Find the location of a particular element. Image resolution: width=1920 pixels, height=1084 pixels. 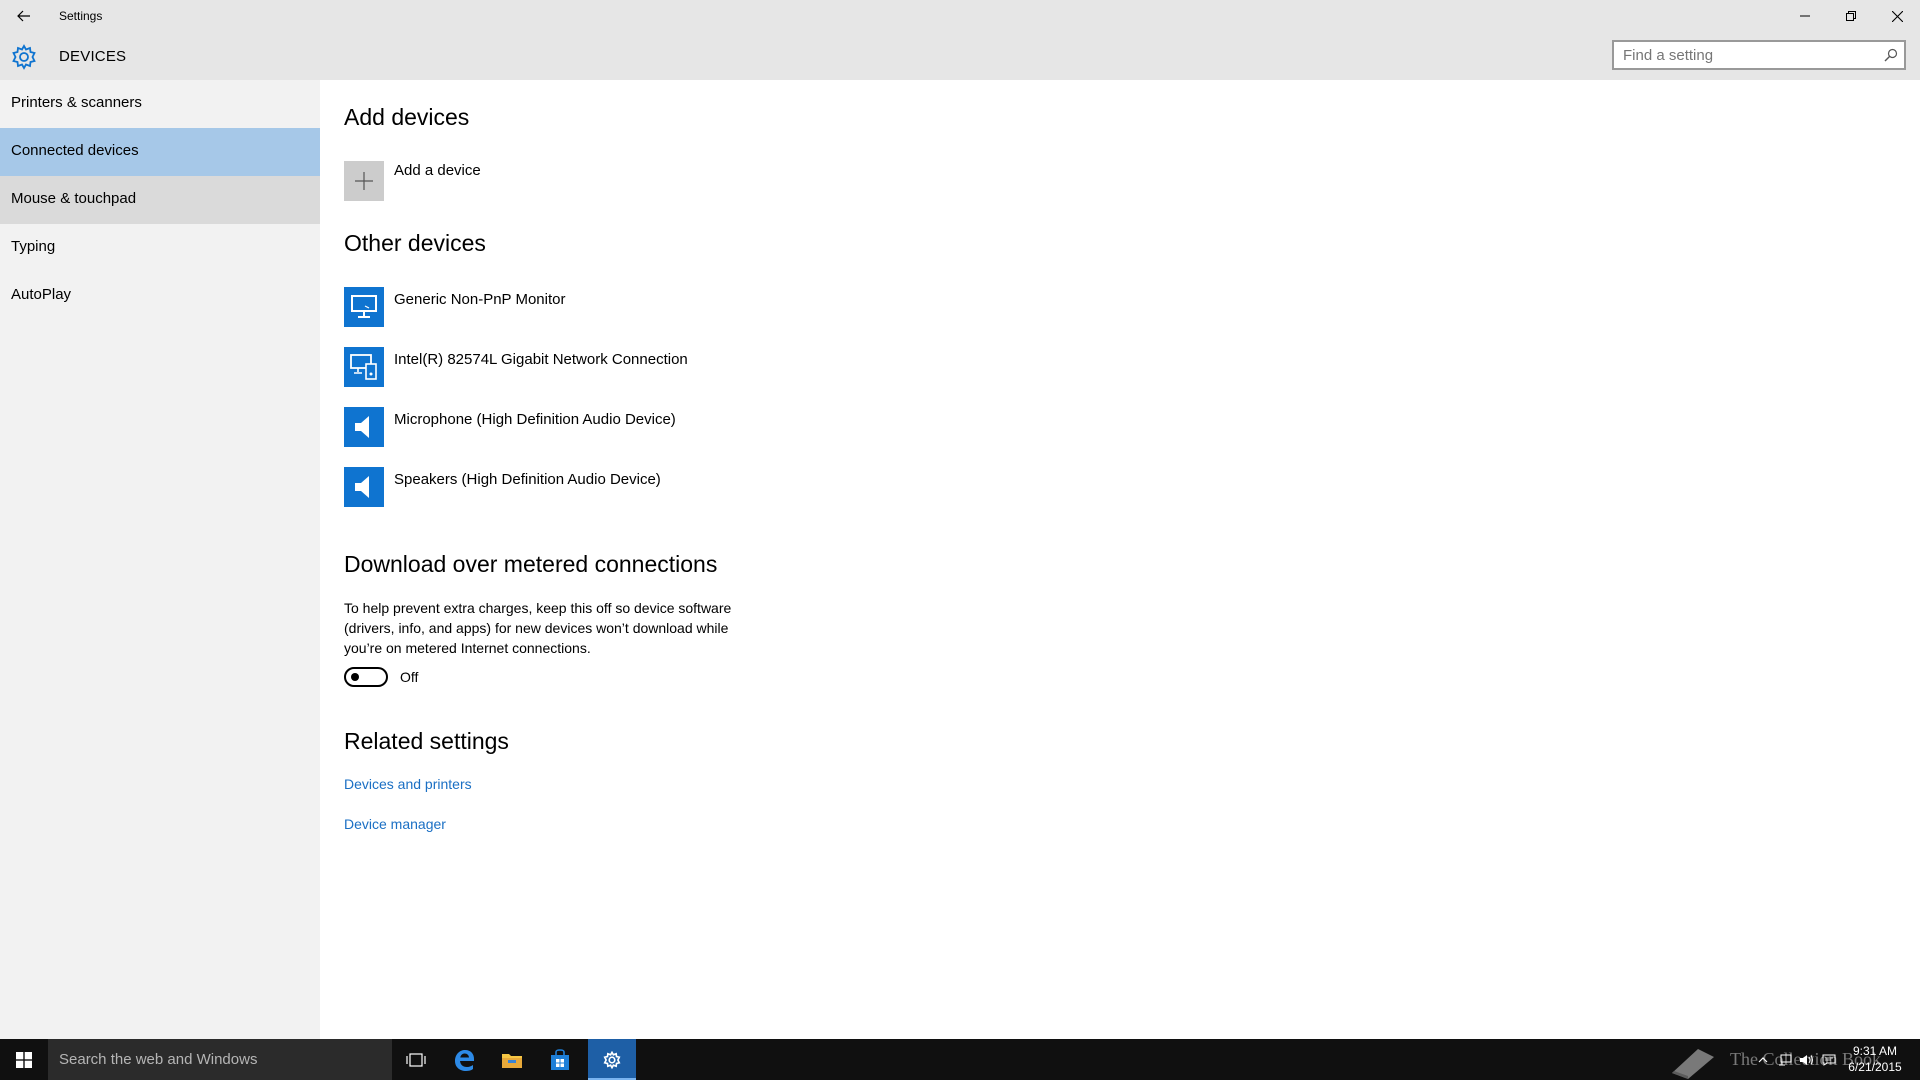

volume-icon is located at coordinates (1806, 1059).